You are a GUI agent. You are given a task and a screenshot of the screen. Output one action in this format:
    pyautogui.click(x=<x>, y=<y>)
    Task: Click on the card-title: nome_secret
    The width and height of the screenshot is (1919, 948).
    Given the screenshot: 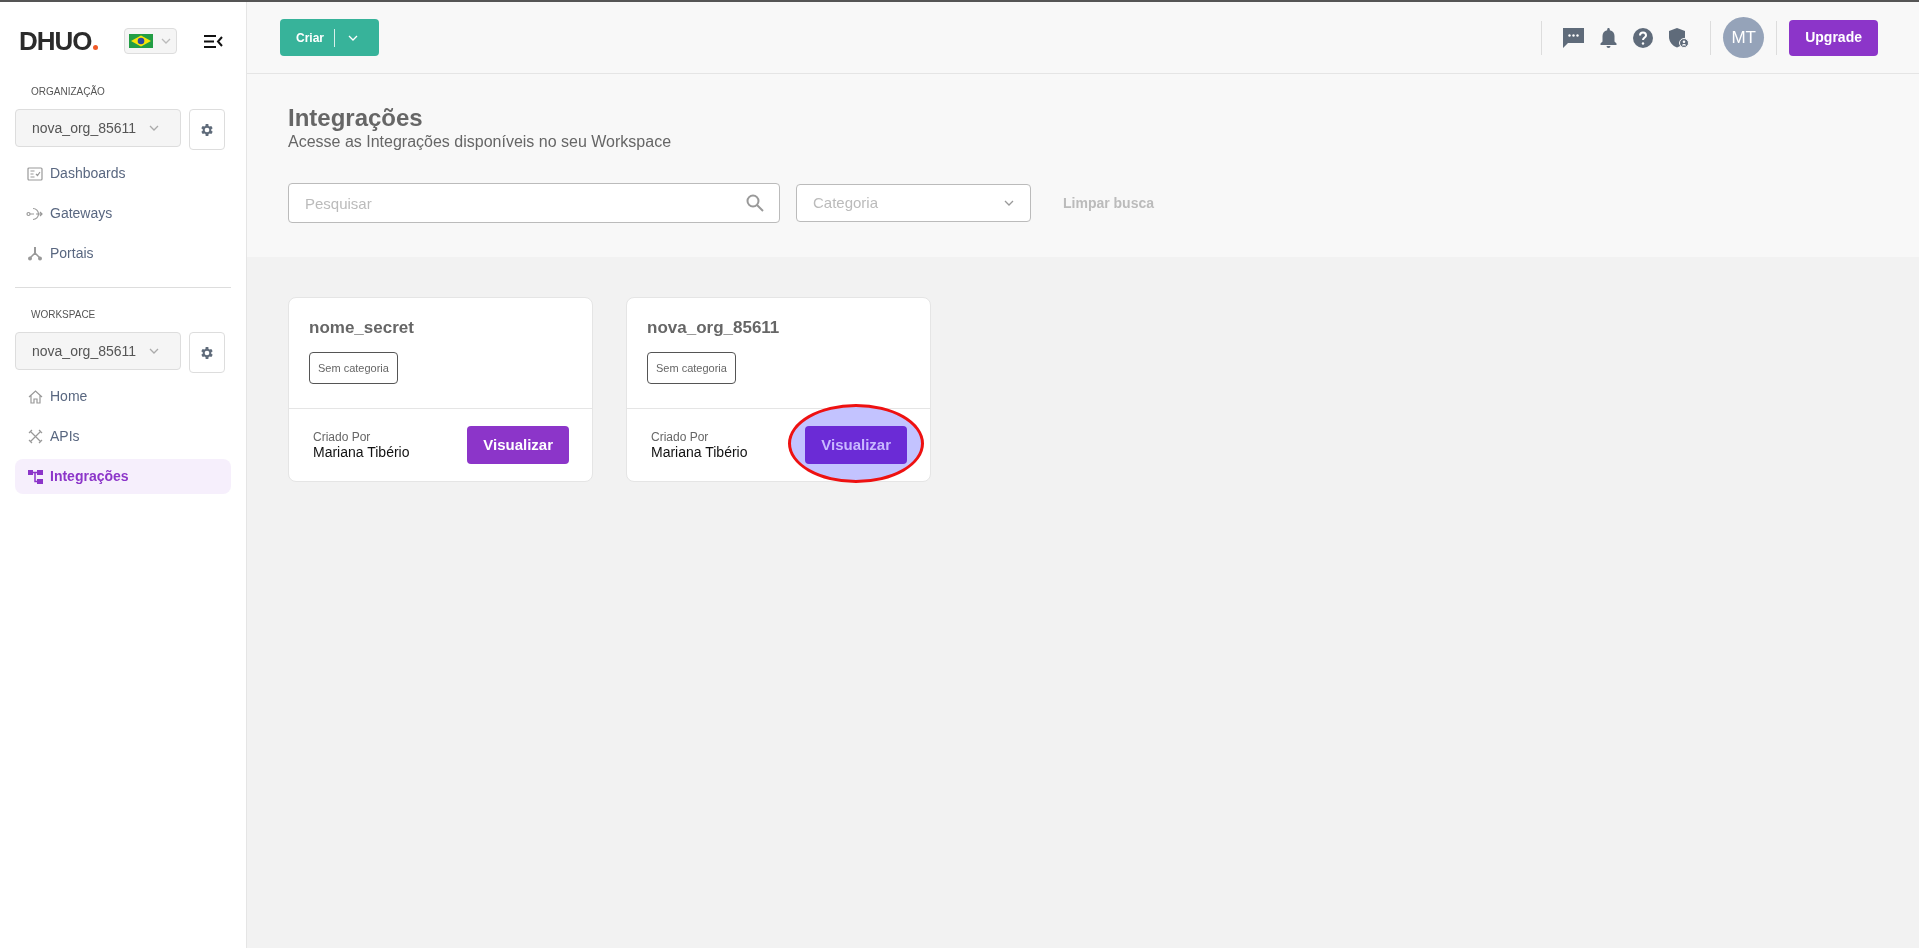 What is the action you would take?
    pyautogui.click(x=362, y=328)
    